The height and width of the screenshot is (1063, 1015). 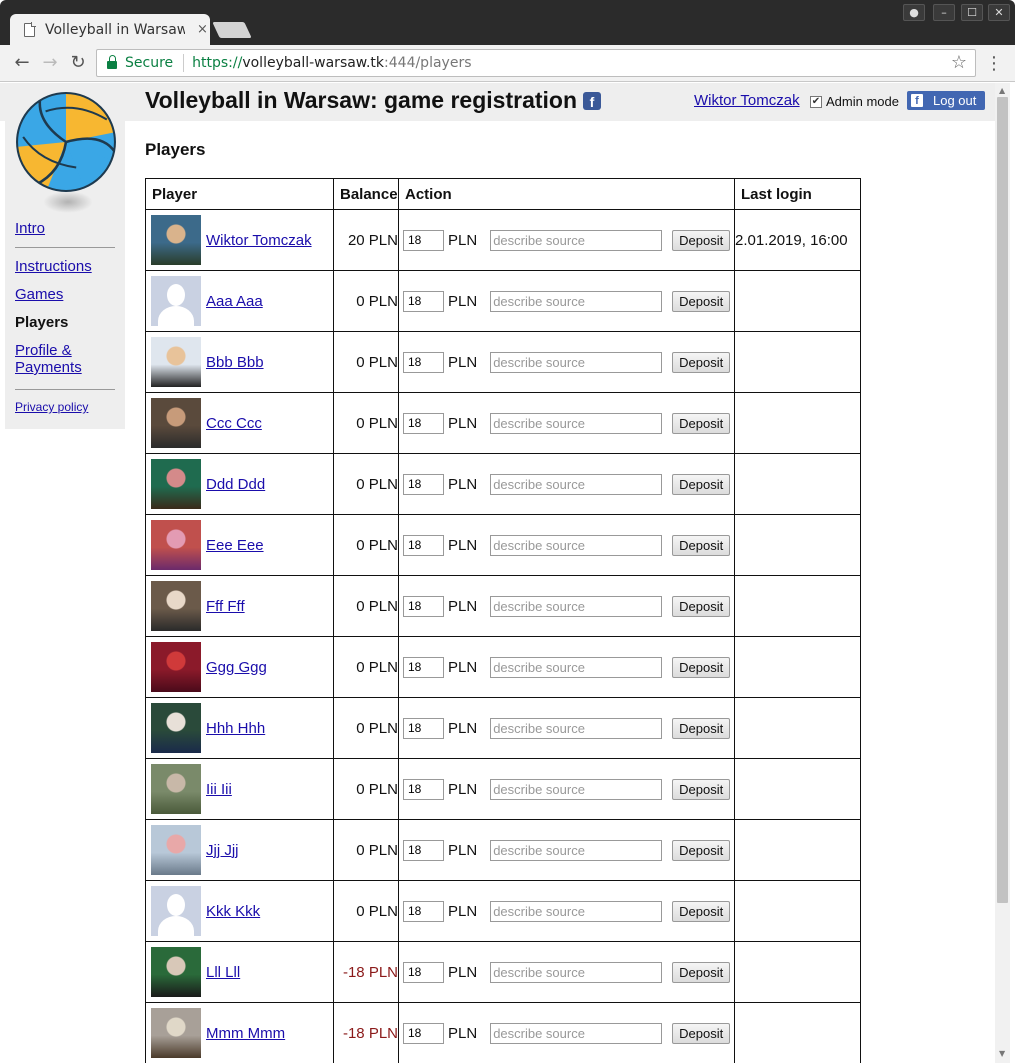 What do you see at coordinates (234, 423) in the screenshot?
I see `player-name-link: Ccc Ccc` at bounding box center [234, 423].